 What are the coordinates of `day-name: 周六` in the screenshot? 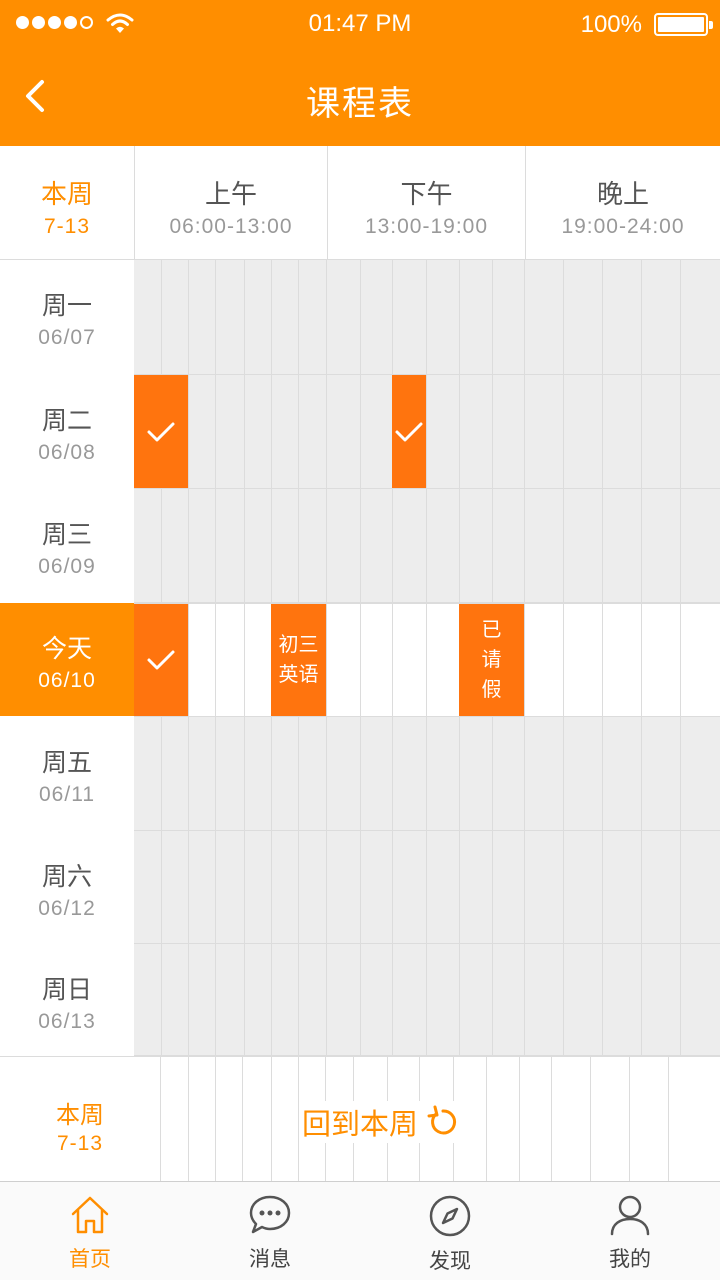 It's located at (66, 877).